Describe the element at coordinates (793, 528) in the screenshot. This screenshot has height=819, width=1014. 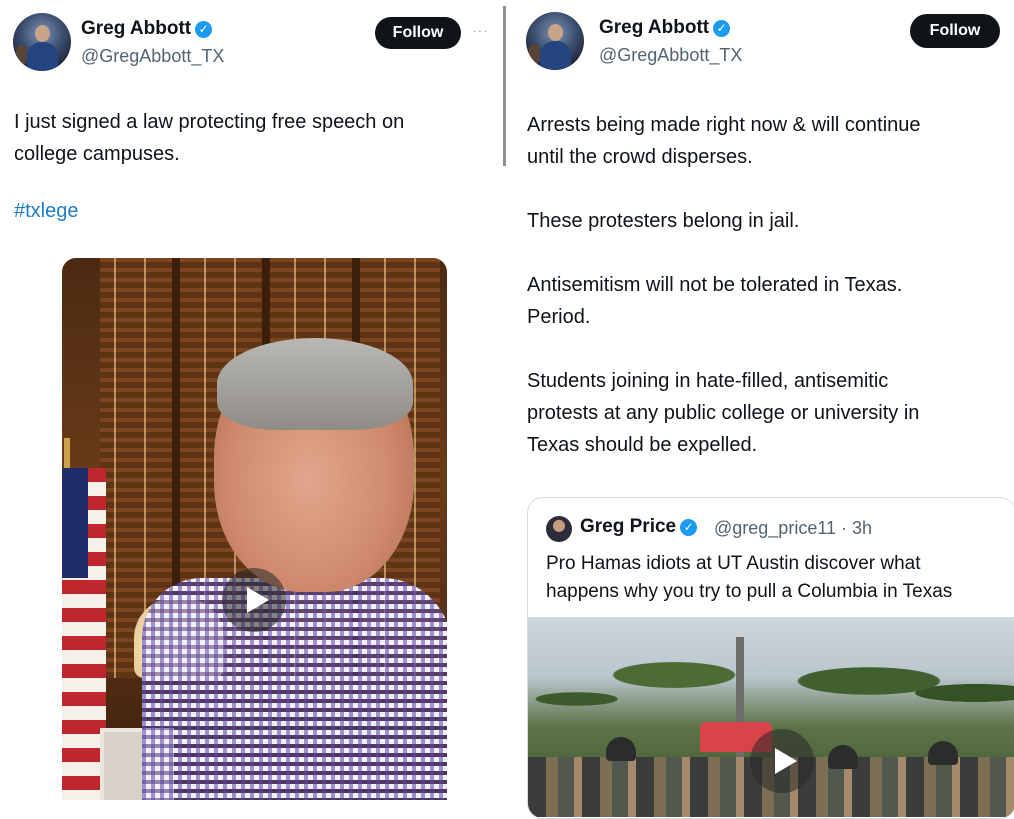
I see `quoted-handle-time: @greg_price11 · 3h` at that location.